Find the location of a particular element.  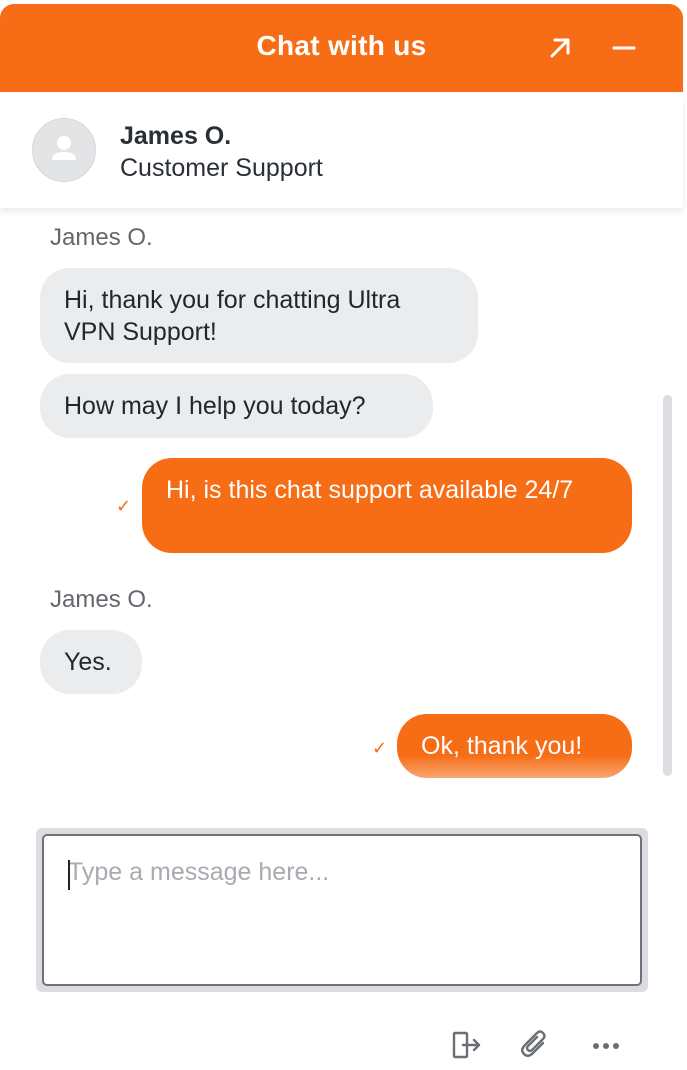

user-silhouette-icon is located at coordinates (64, 148).